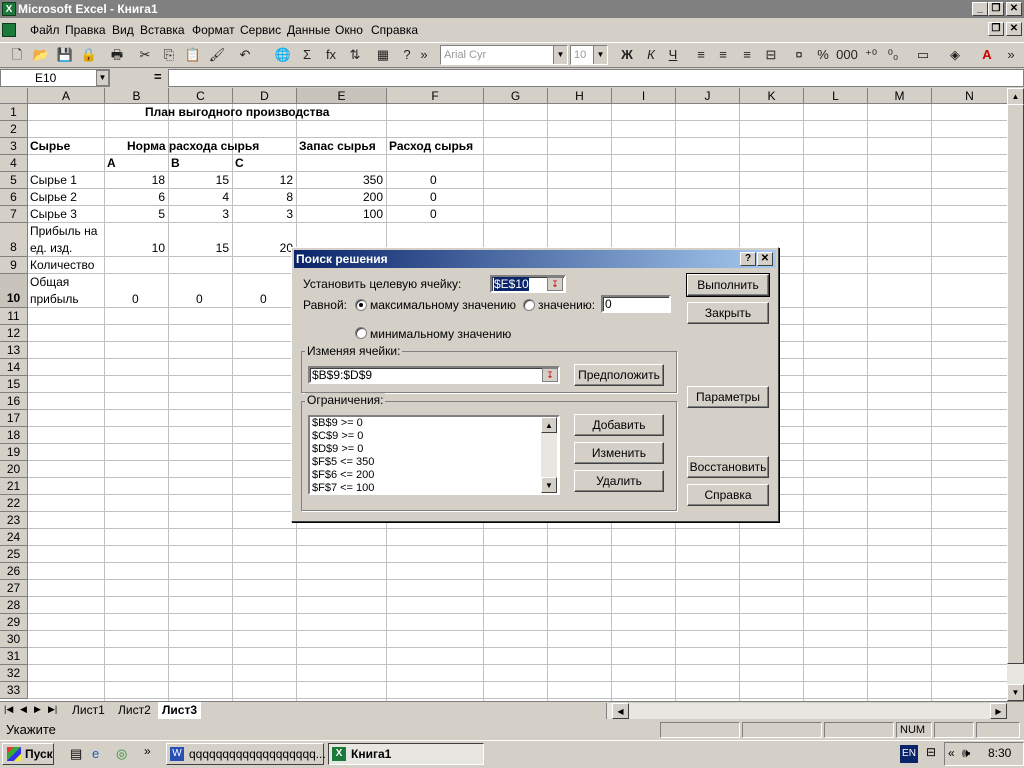 This screenshot has width=1024, height=768. Describe the element at coordinates (728, 285) in the screenshot. I see `solve-button: Выполнить` at that location.